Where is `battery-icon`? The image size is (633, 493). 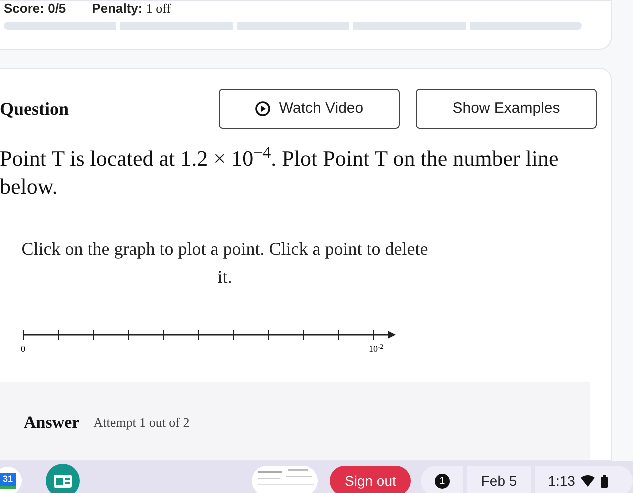 battery-icon is located at coordinates (604, 481).